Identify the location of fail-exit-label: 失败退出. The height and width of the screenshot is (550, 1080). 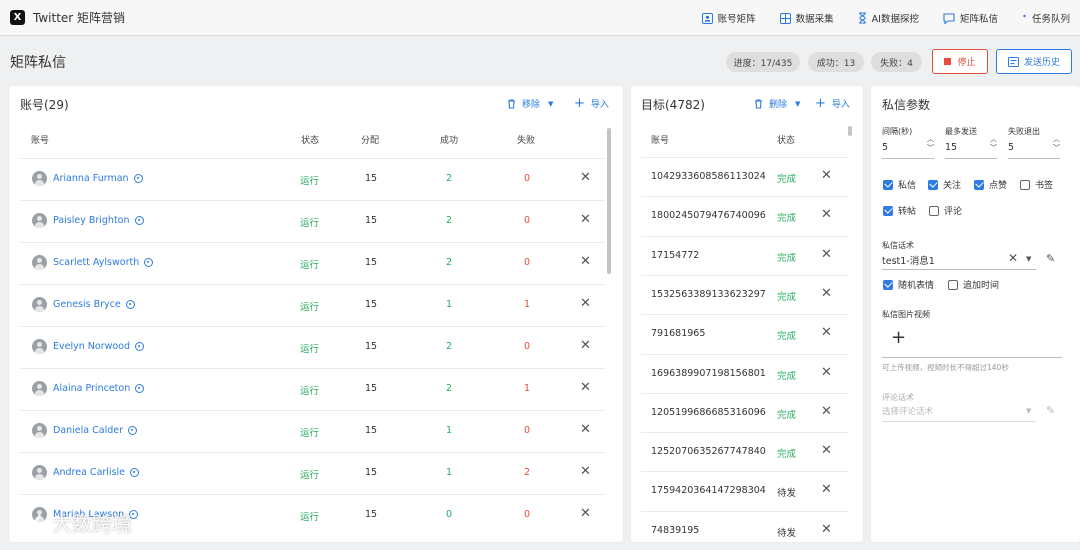
(1024, 131).